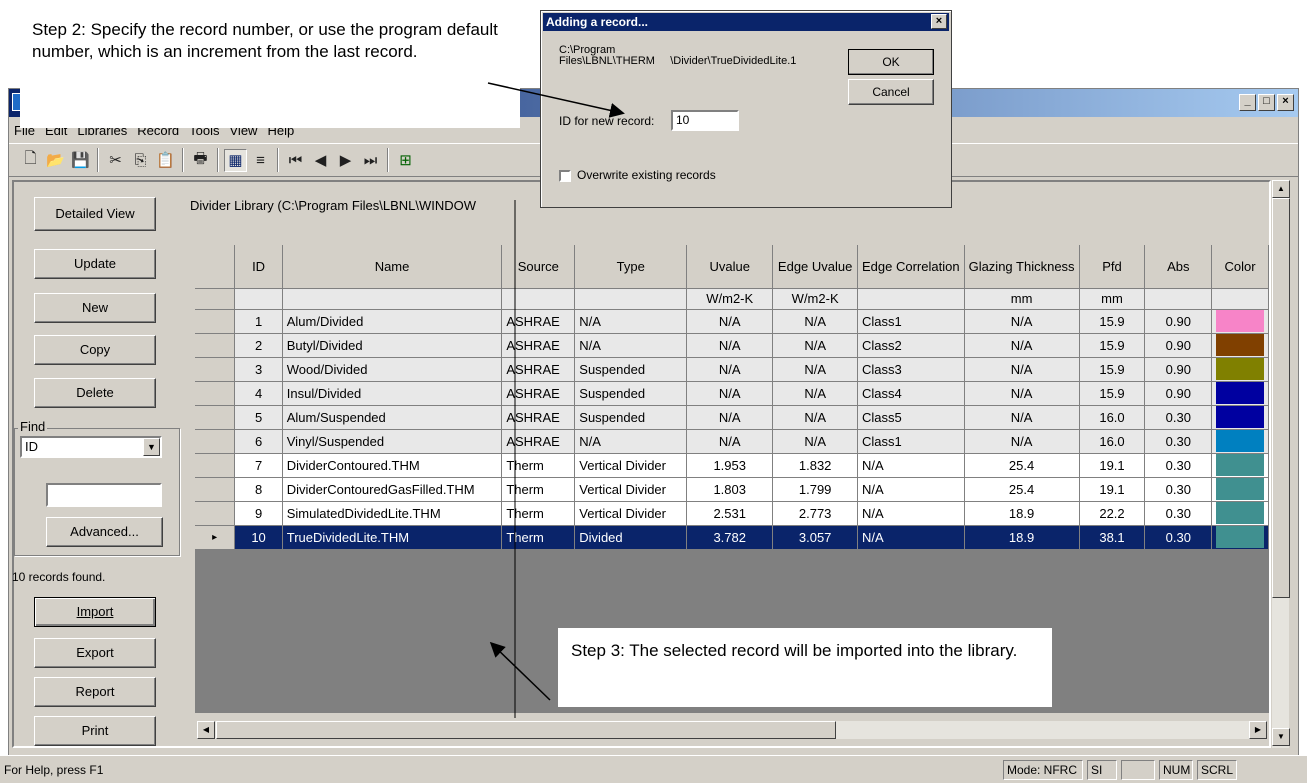  Describe the element at coordinates (520, 671) in the screenshot. I see `step3-arrow` at that location.